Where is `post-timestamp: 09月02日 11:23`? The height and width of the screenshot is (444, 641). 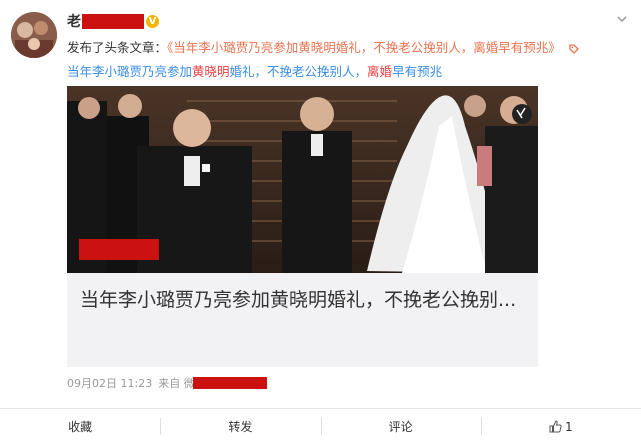 post-timestamp: 09月02日 11:23 is located at coordinates (109, 383).